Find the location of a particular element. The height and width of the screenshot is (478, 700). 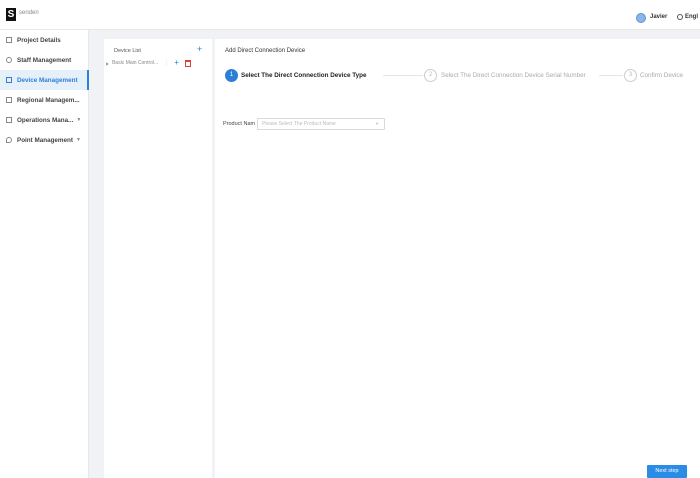

brand-logo: S is located at coordinates (11, 14).